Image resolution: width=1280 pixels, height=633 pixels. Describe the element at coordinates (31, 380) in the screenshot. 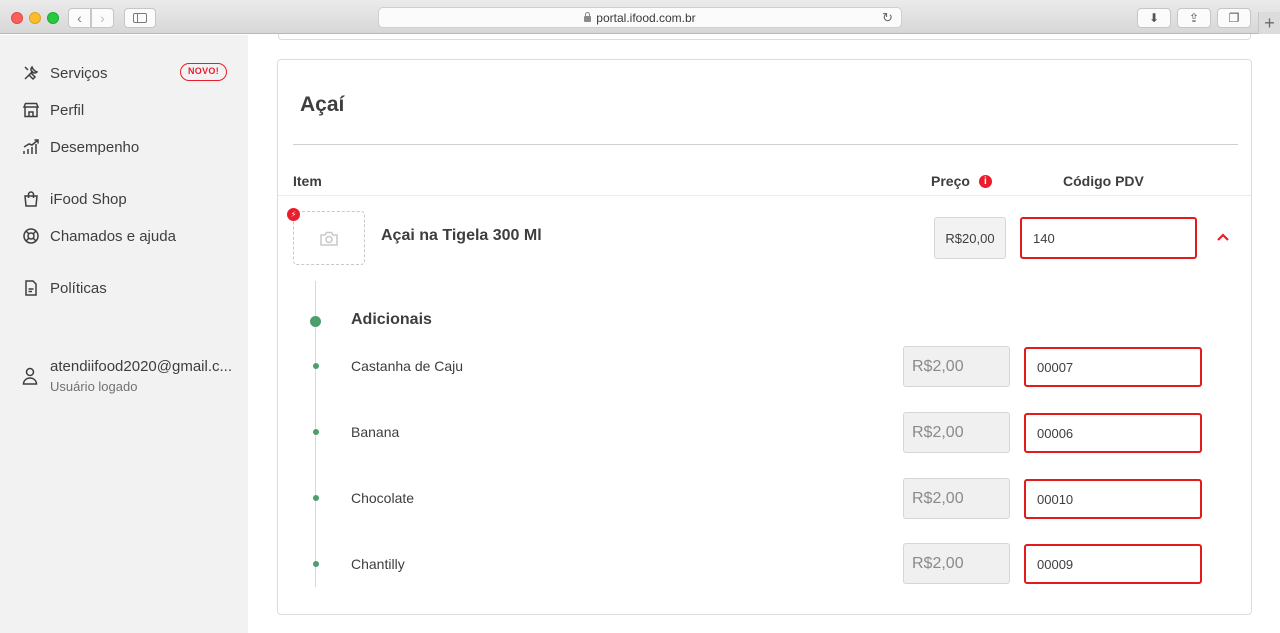

I see `user-icon` at that location.